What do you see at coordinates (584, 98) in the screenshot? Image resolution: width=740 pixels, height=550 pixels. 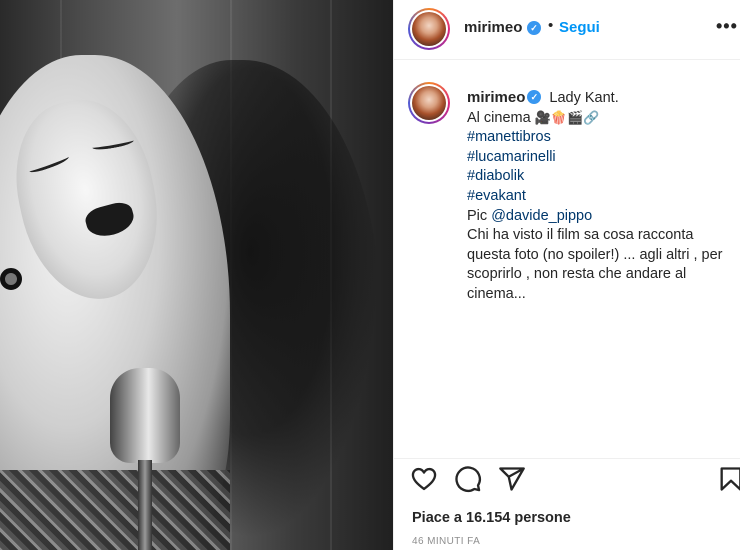 I see `caption-line-1: Lady Kant.` at bounding box center [584, 98].